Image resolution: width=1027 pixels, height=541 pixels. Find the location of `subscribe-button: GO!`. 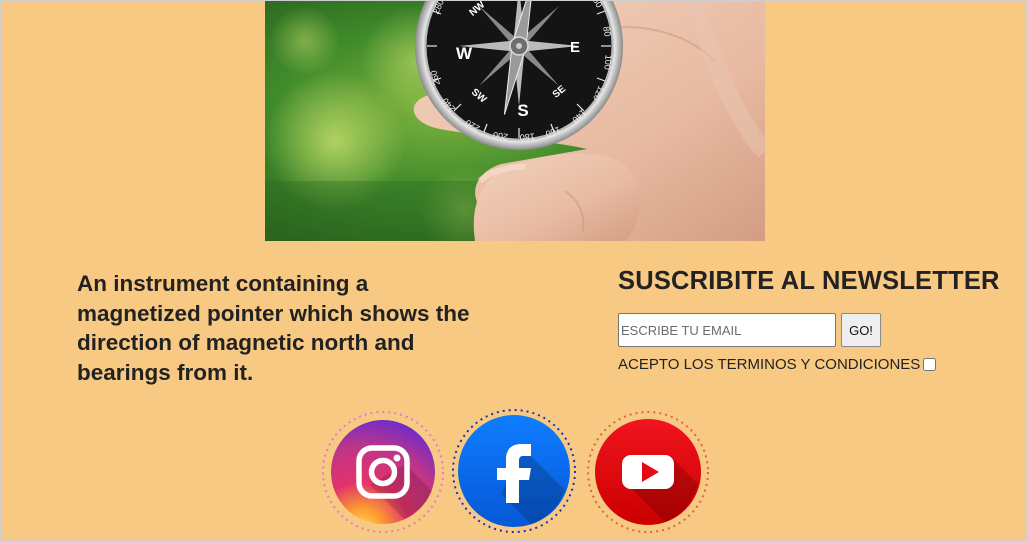

subscribe-button: GO! is located at coordinates (861, 330).